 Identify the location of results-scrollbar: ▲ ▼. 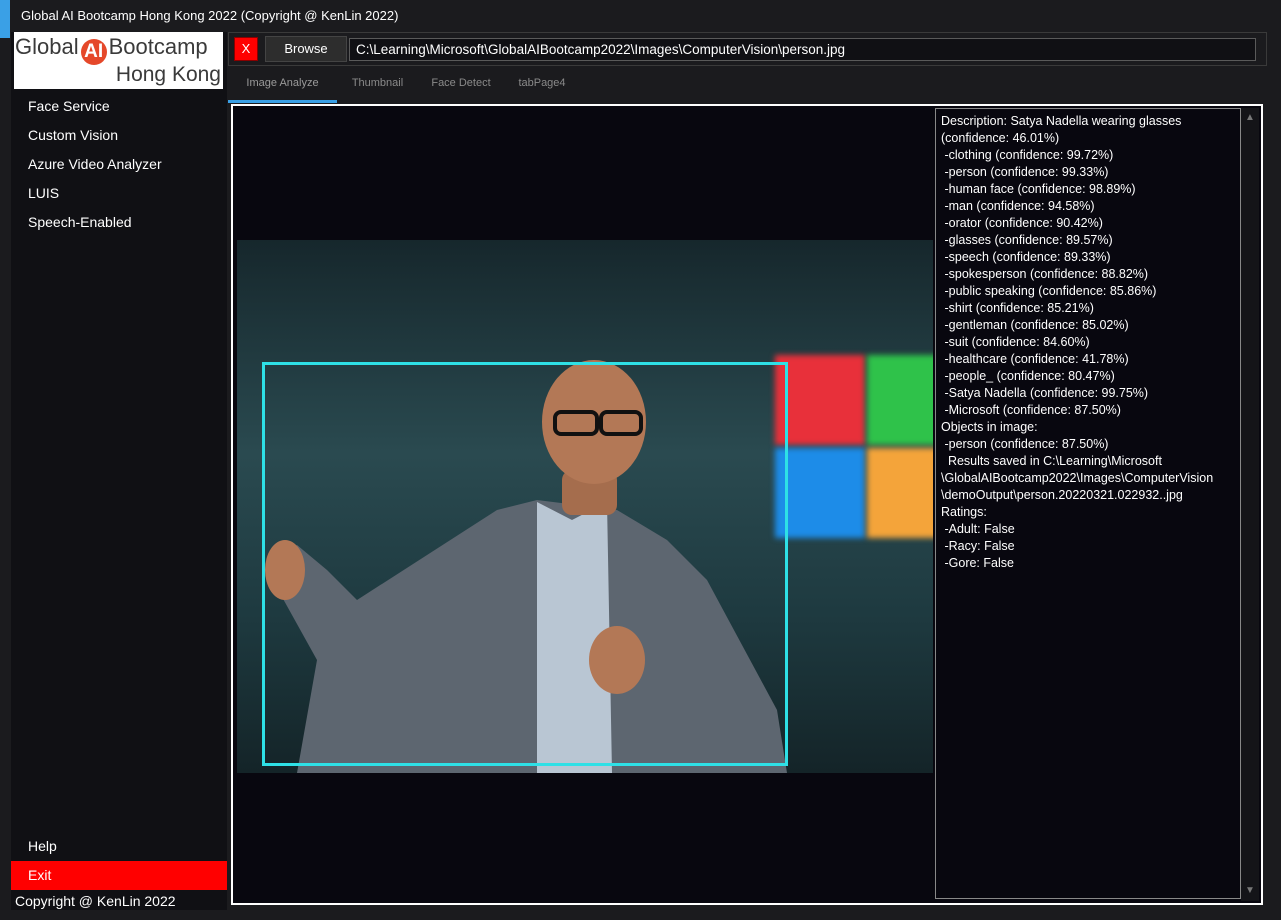
(1250, 504).